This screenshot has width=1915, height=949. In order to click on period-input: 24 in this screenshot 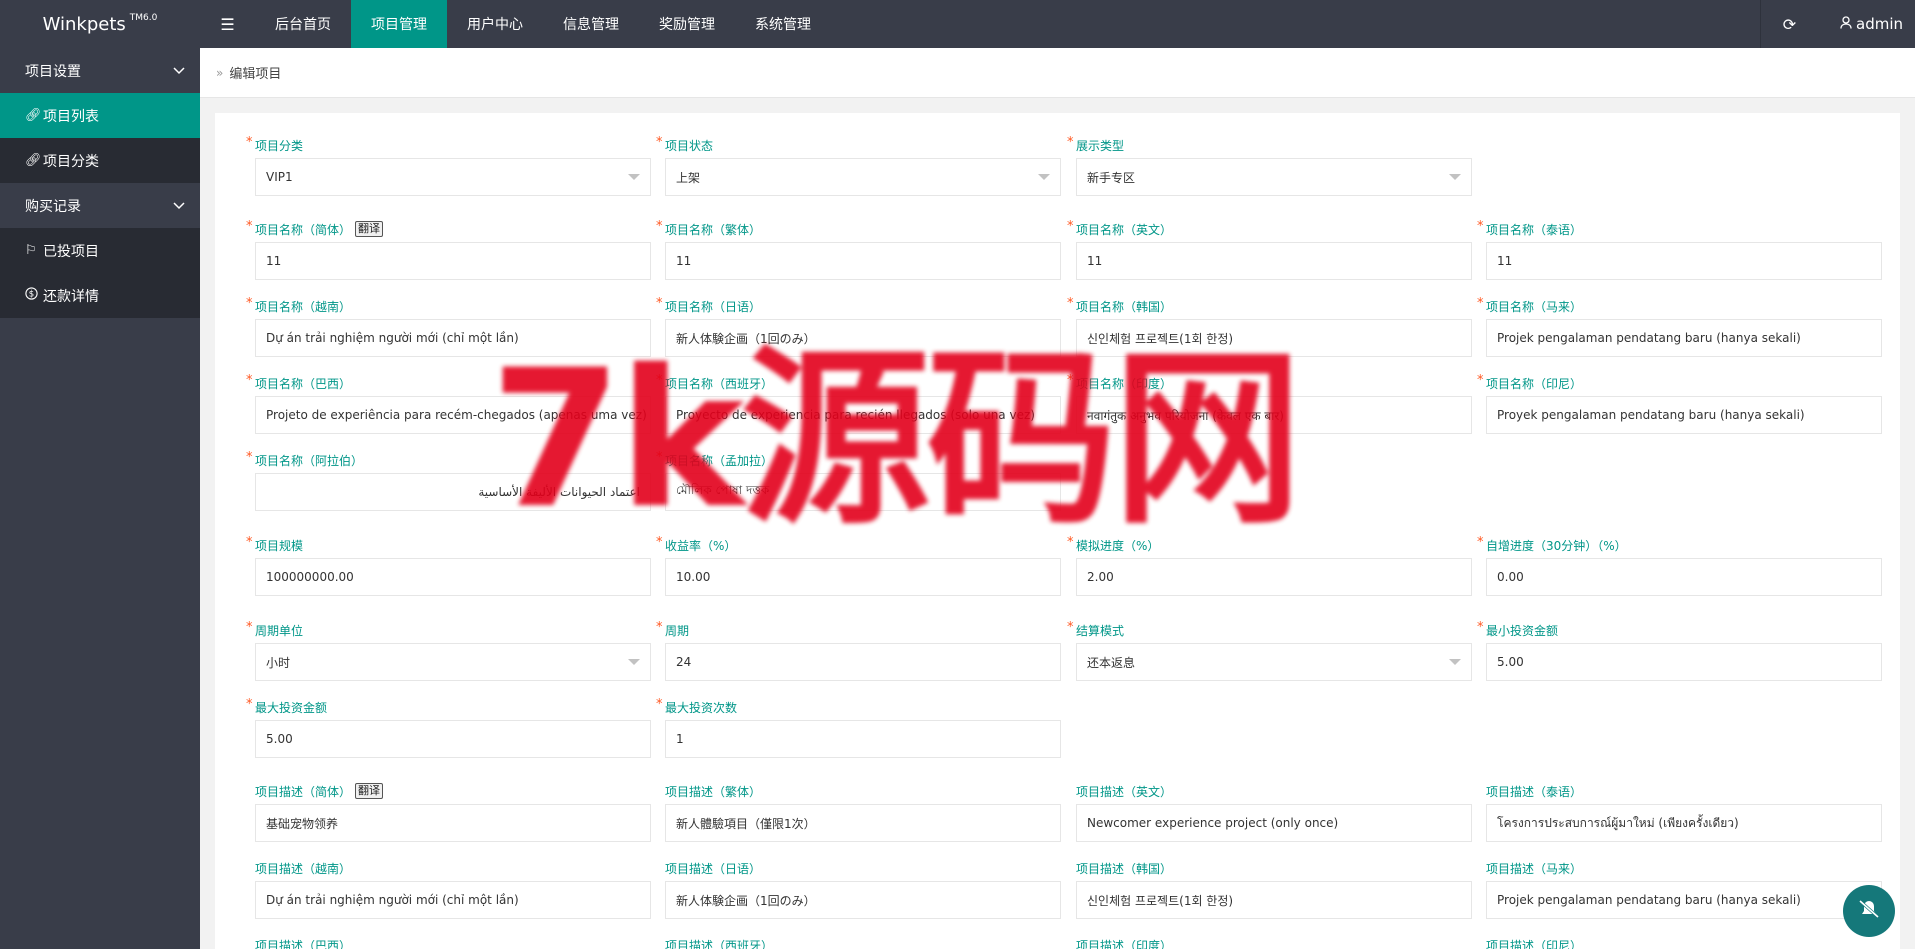, I will do `click(863, 662)`.